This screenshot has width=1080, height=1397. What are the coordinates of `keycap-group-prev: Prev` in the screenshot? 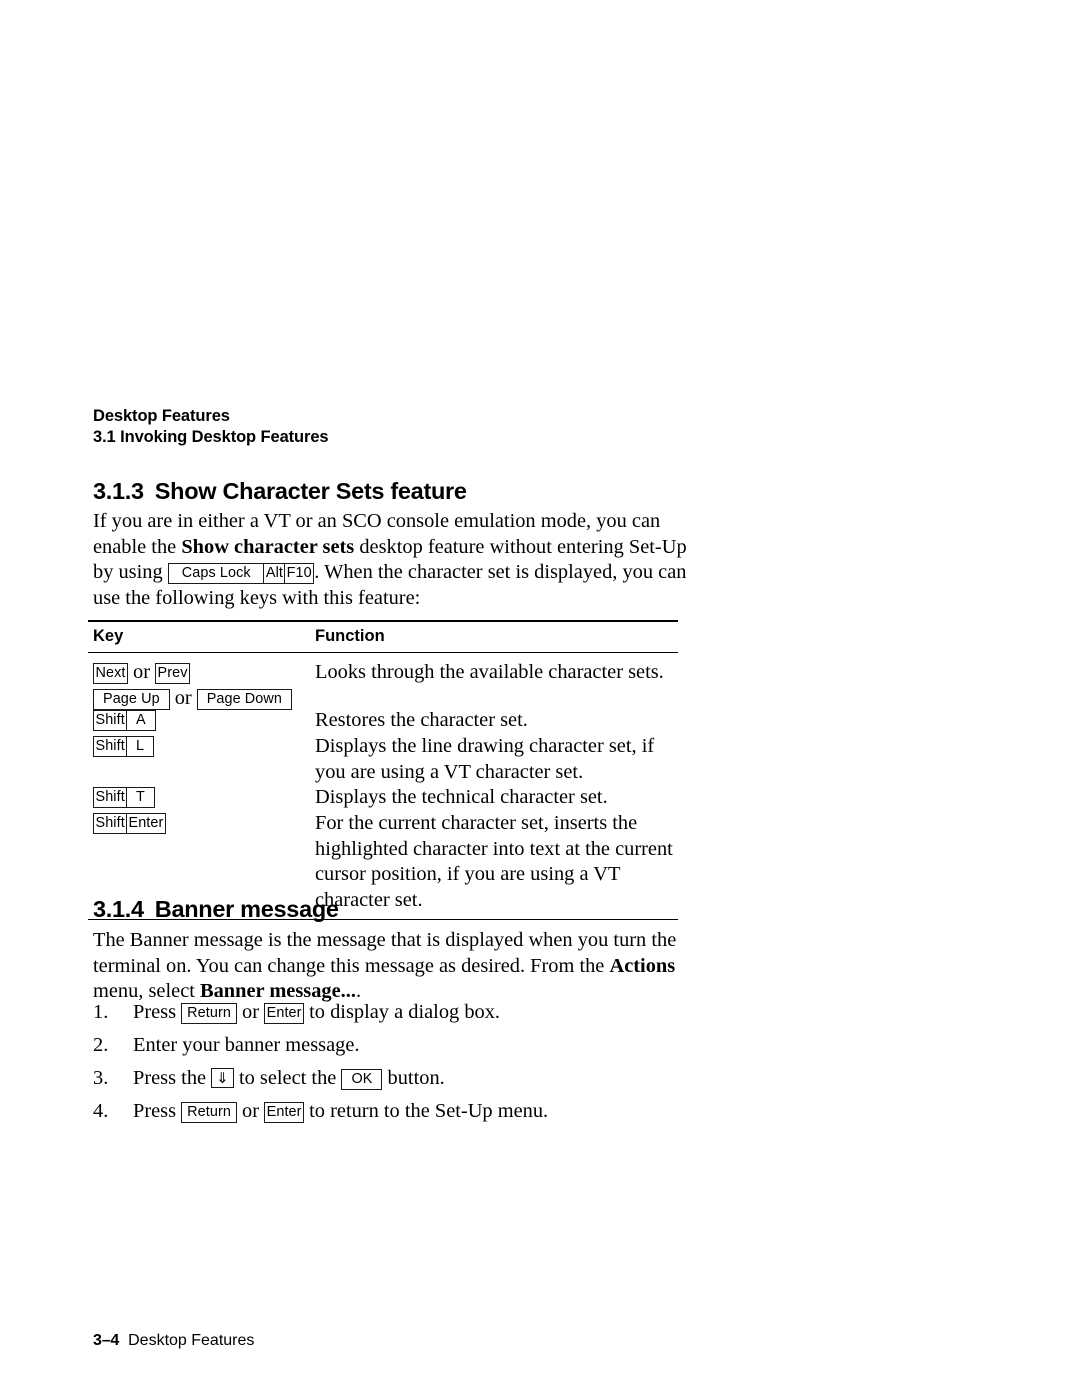 It's located at (172, 672).